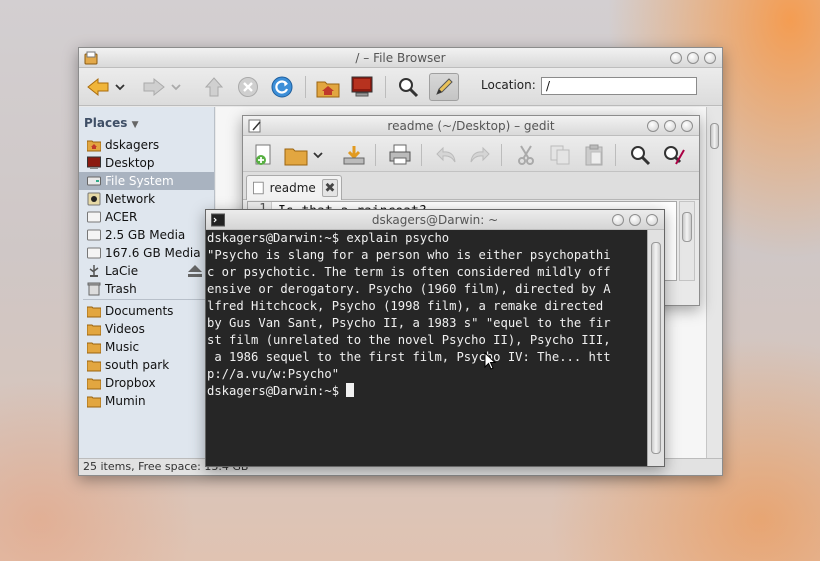  What do you see at coordinates (146, 289) in the screenshot?
I see `sidebar-item-trash: Trash` at bounding box center [146, 289].